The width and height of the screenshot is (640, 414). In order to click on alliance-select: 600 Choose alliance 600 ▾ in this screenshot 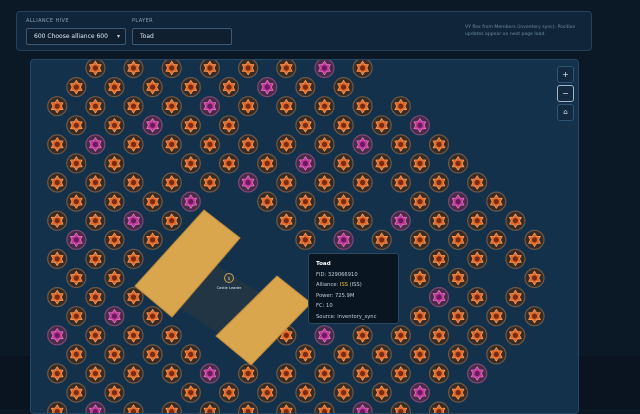, I will do `click(76, 36)`.